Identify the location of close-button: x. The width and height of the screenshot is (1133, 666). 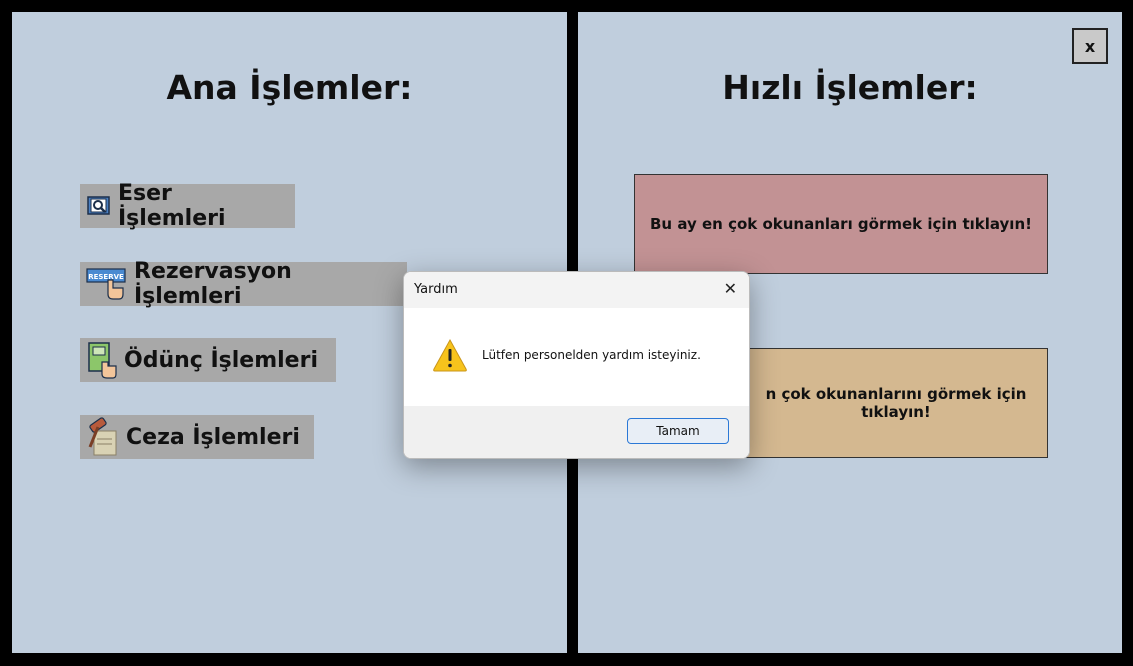
(1090, 46).